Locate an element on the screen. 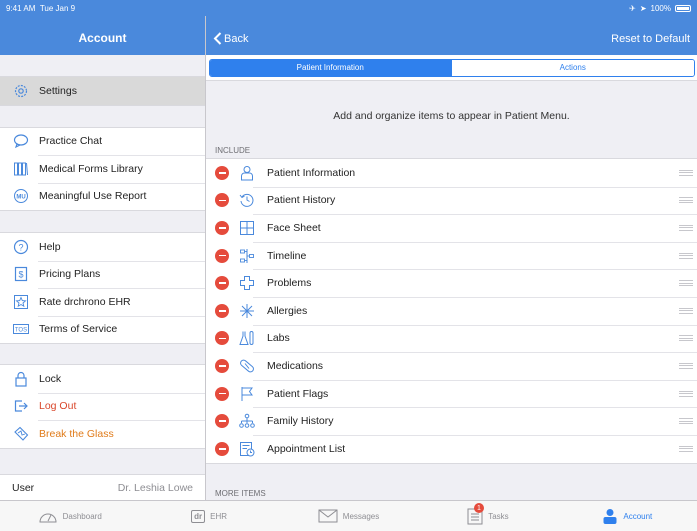 This screenshot has height=531, width=697. svg-text: MU is located at coordinates (20, 198).